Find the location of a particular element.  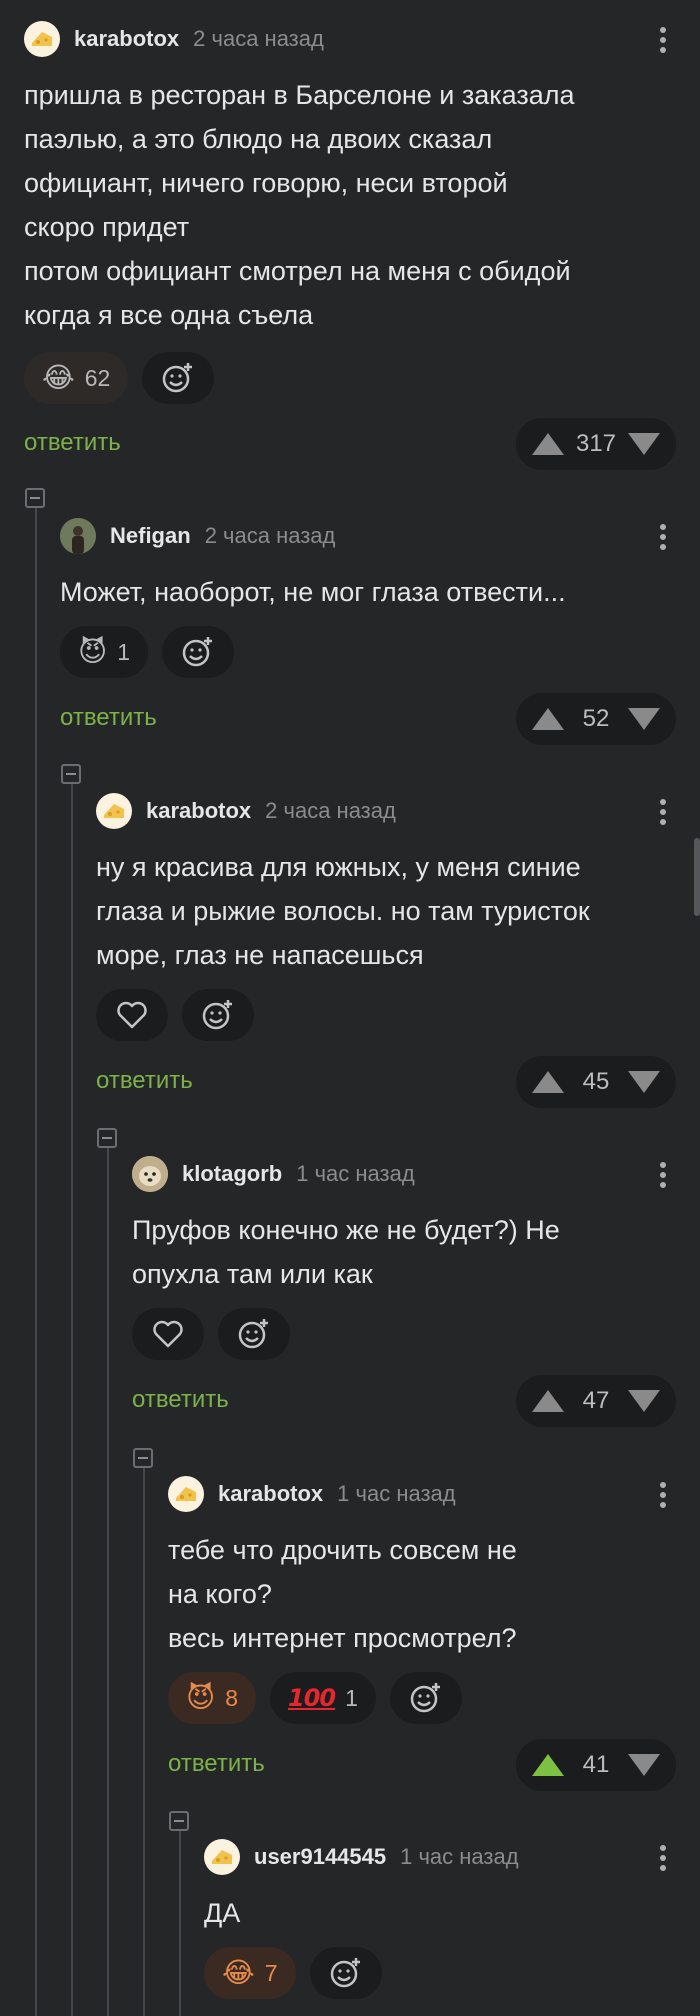

reaction-count: 8 is located at coordinates (231, 1697).